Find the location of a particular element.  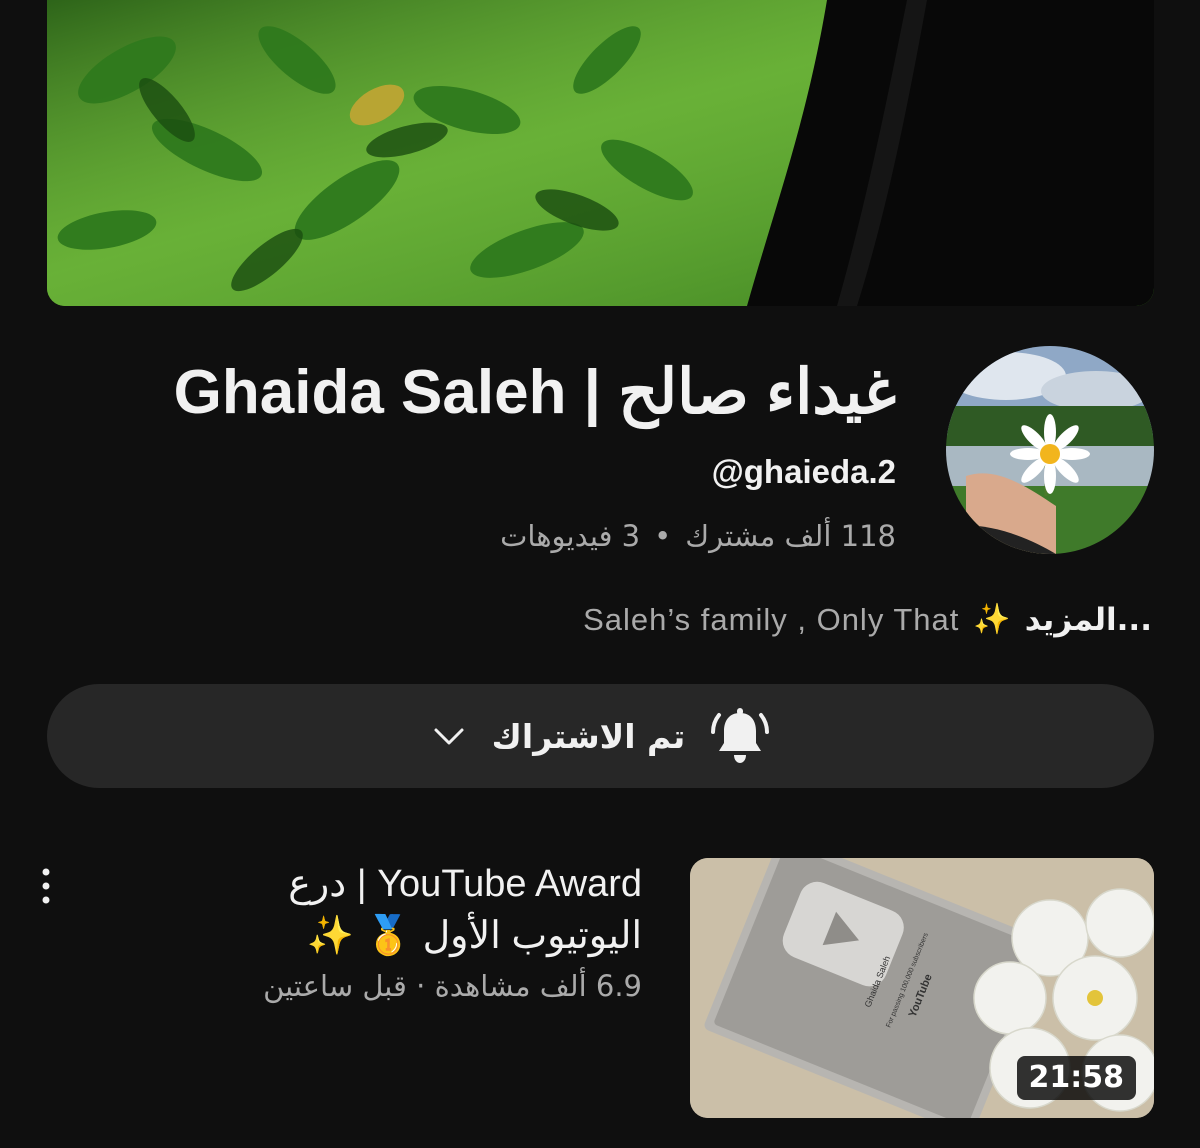

description-text: Saleh’s family , Only That is located at coordinates (771, 619).